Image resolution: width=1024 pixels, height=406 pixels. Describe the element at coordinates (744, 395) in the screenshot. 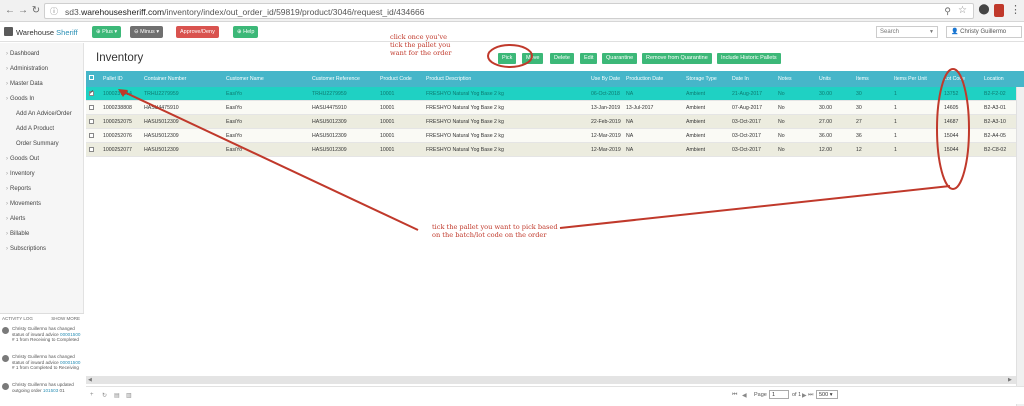

I see `prev-page-icon: ◀` at that location.